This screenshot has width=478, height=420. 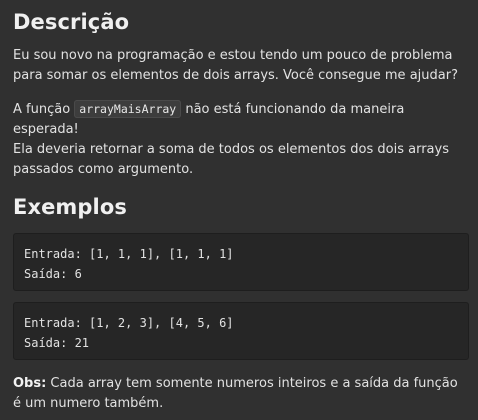 I want to click on function-name-code: arrayMaisArray, so click(x=128, y=109).